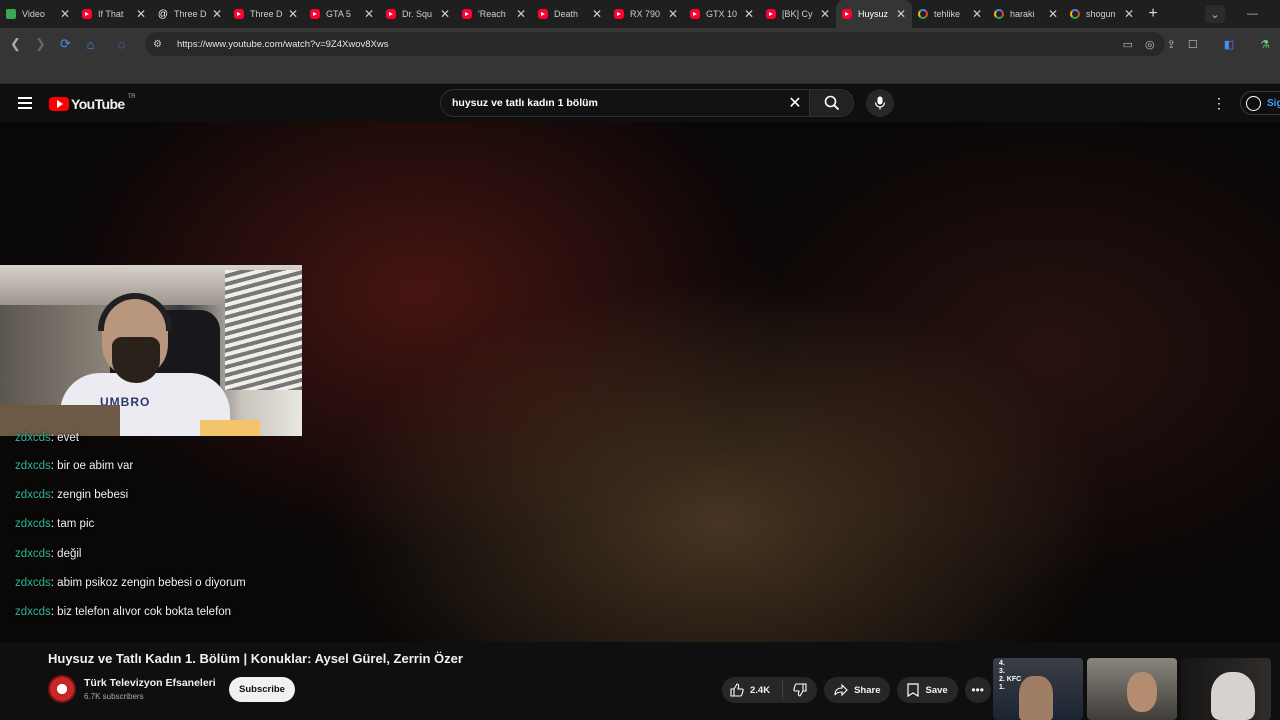 This screenshot has height=720, width=1280. I want to click on search-button, so click(831, 103).